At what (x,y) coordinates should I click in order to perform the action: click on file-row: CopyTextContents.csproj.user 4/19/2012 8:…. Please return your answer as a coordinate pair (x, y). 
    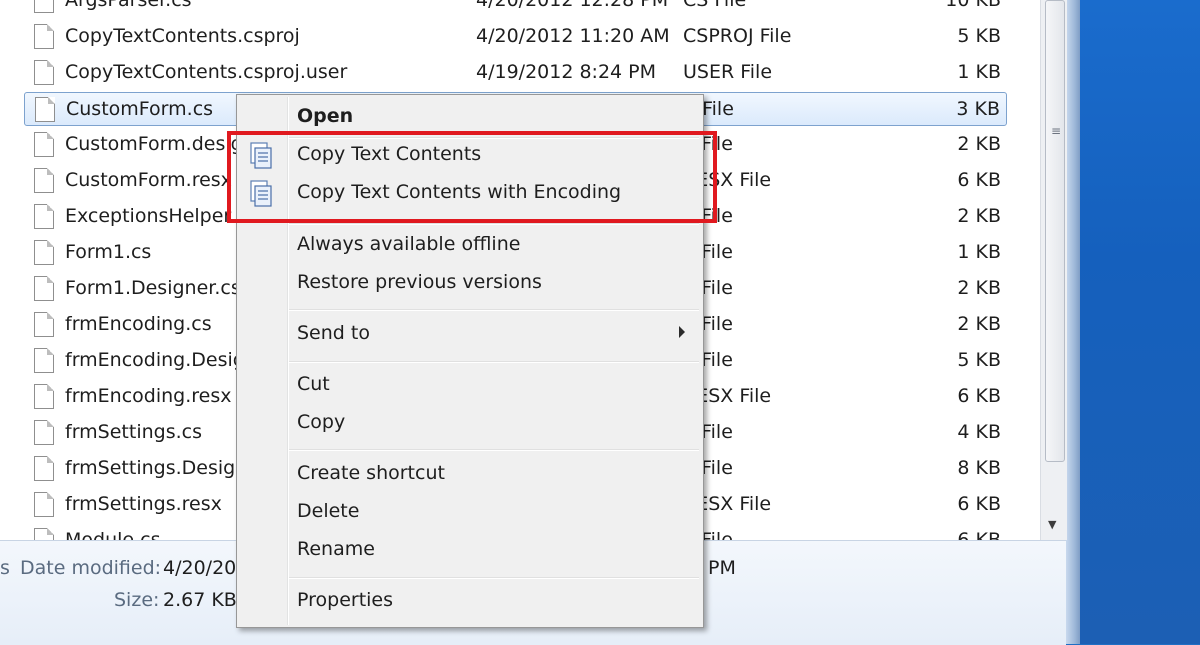
    Looking at the image, I should click on (515, 73).